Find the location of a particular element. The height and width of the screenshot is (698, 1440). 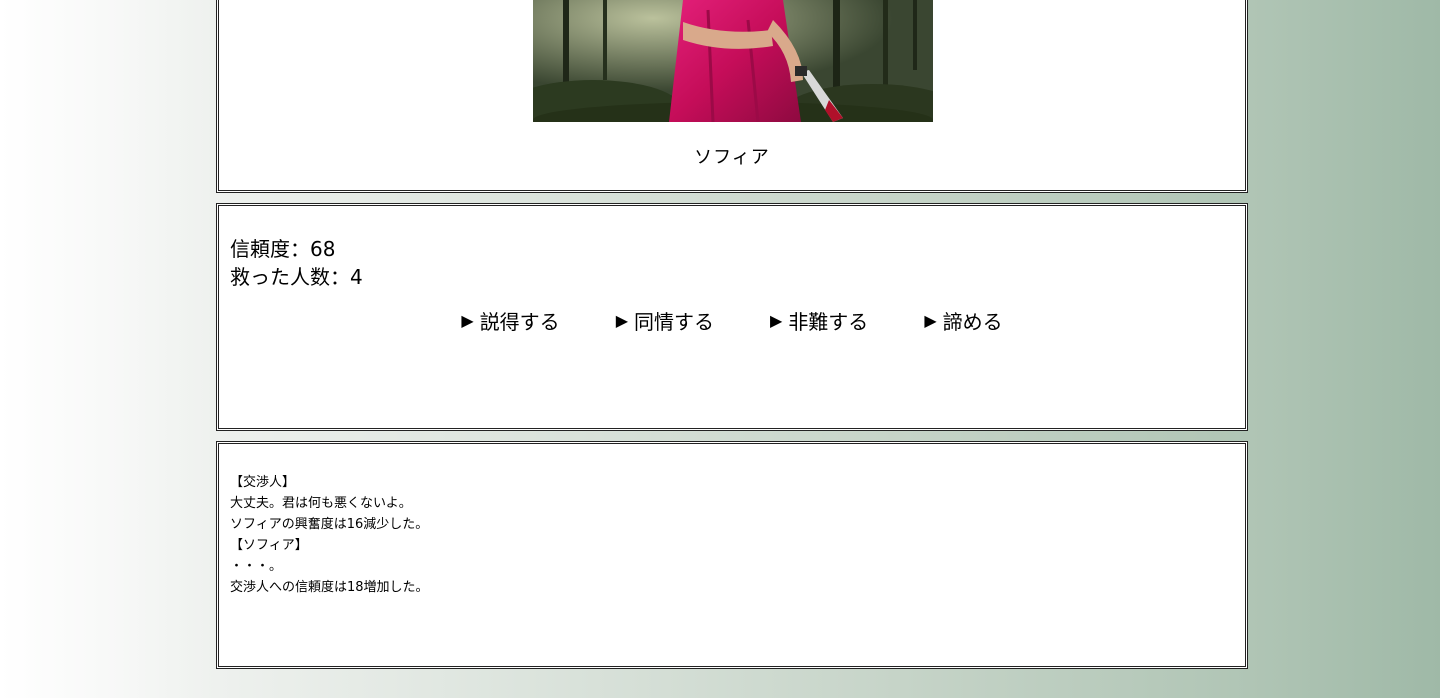

saved-count: 救った人数：4 is located at coordinates (296, 277).